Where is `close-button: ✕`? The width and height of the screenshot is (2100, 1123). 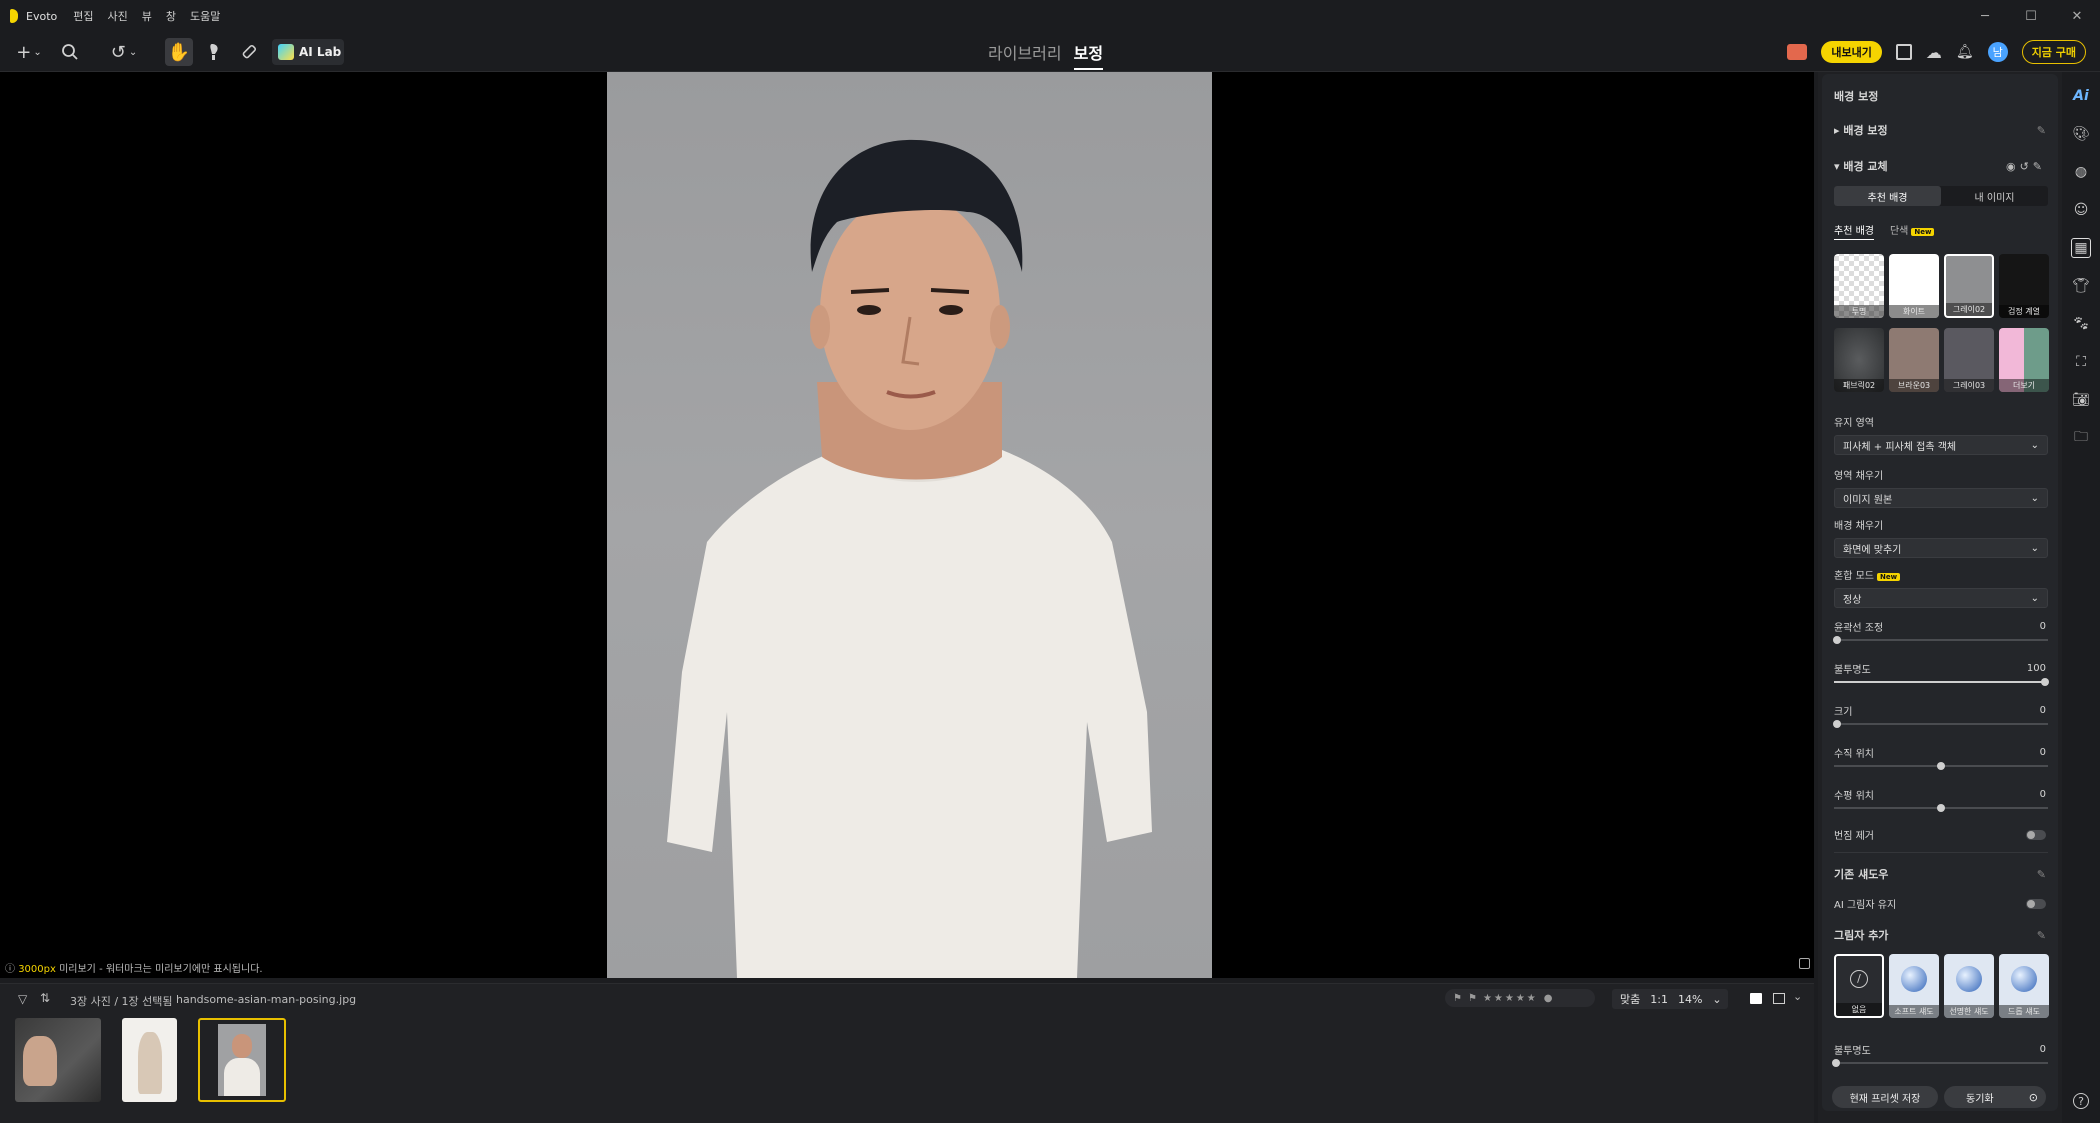
close-button: ✕ is located at coordinates (2077, 16).